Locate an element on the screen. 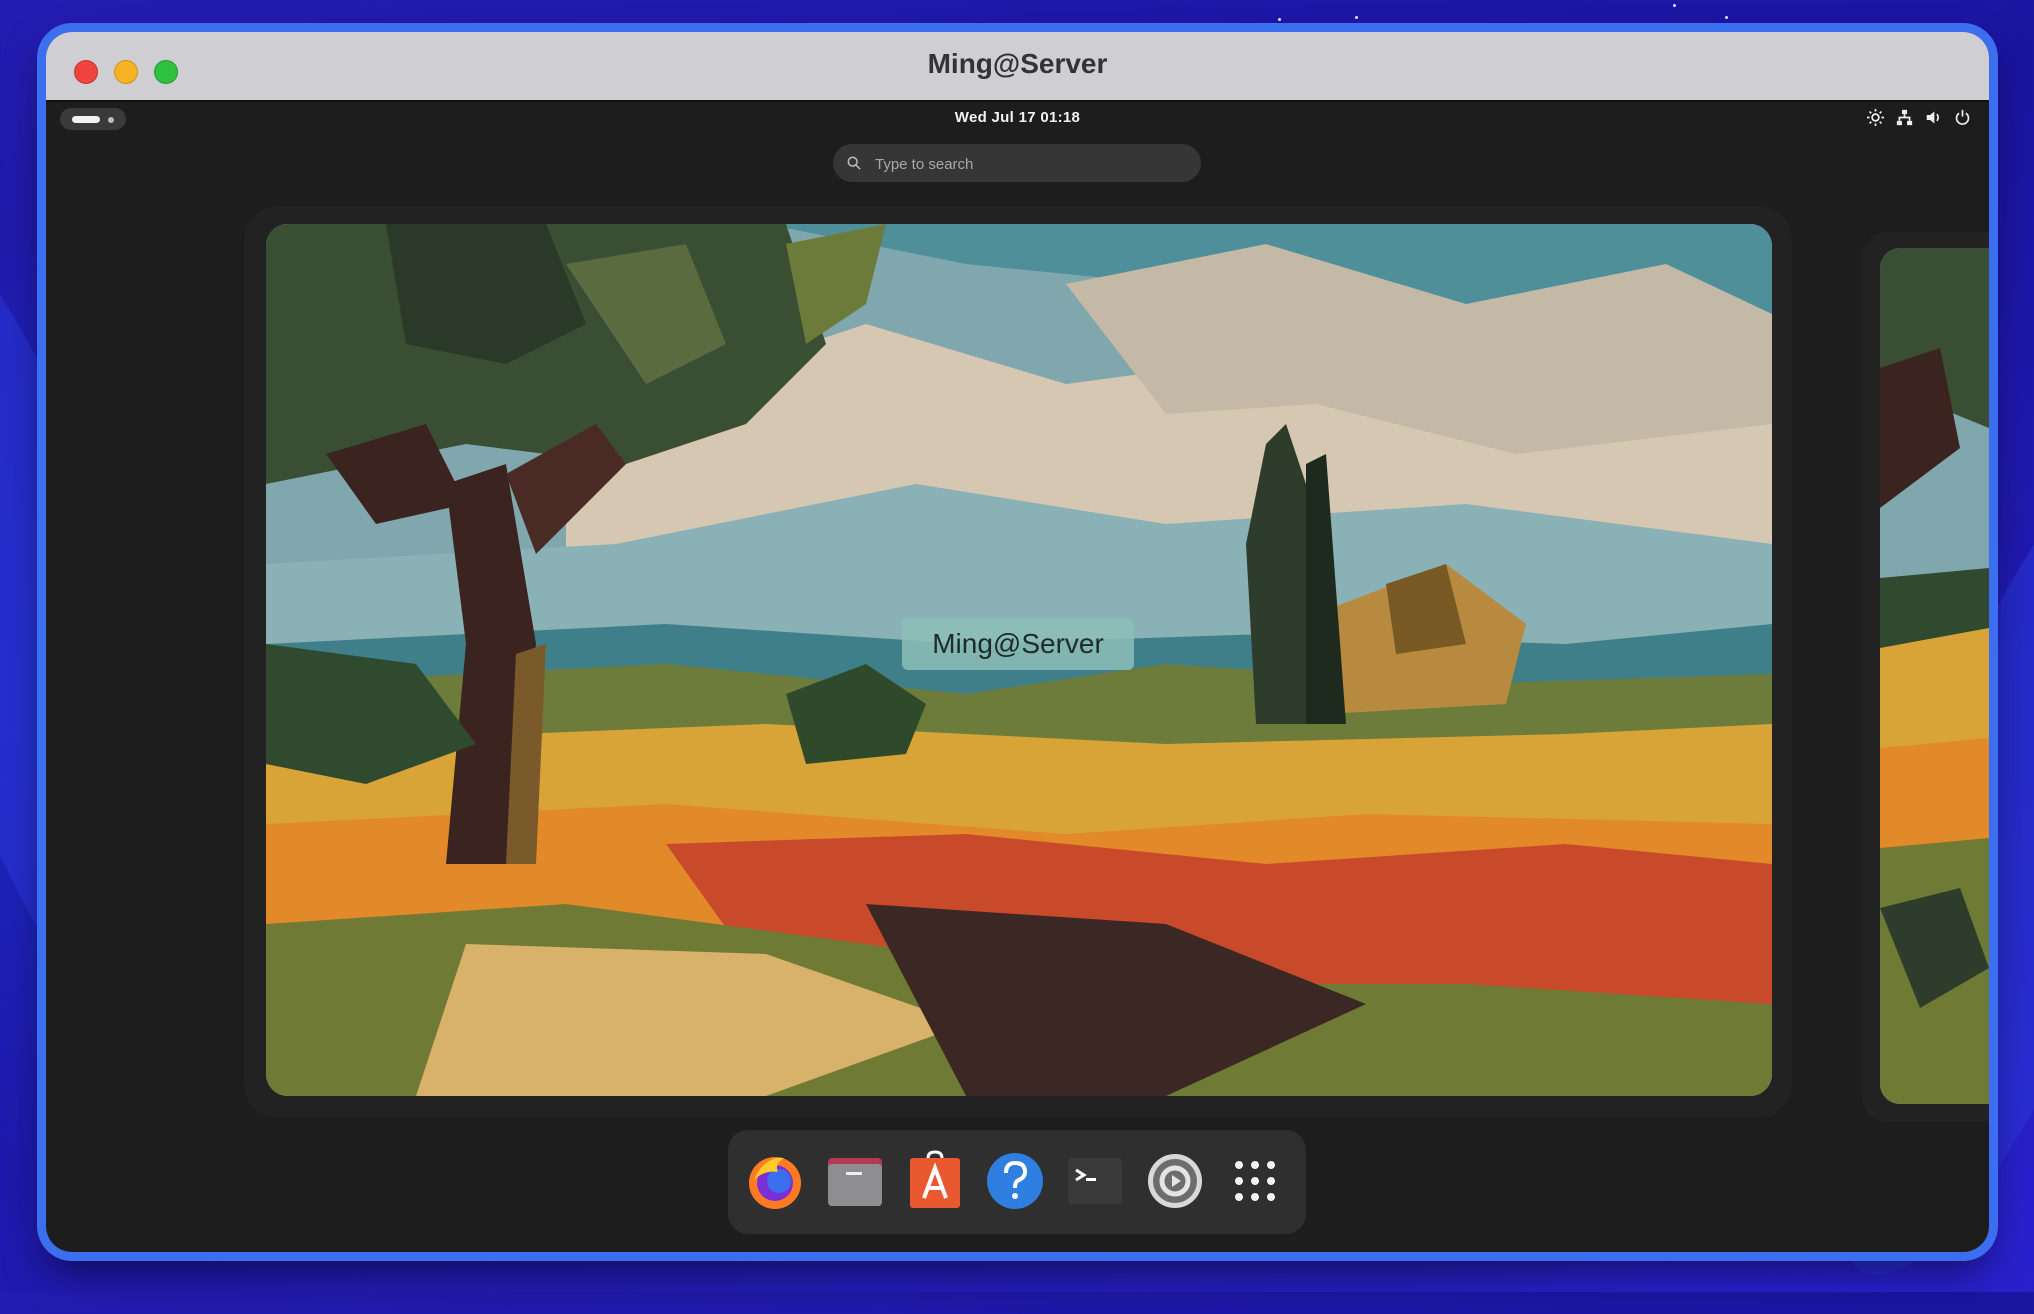 This screenshot has height=1314, width=2034. network-icon is located at coordinates (1904, 117).